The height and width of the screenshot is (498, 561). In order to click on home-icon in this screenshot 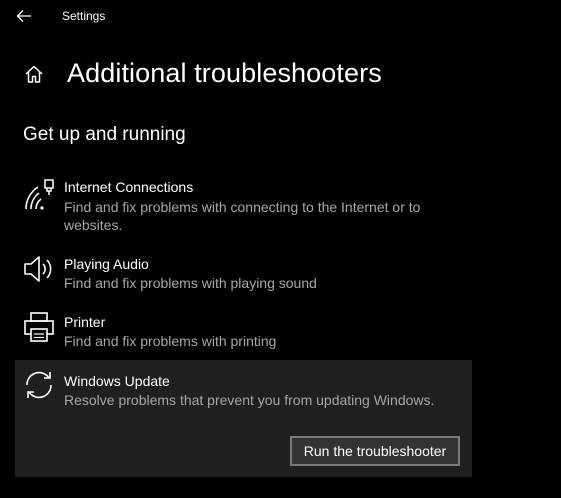, I will do `click(34, 74)`.